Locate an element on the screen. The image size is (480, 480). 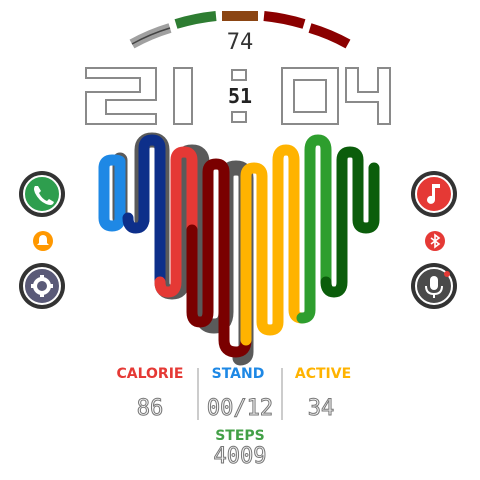
bell-icon is located at coordinates (43, 241).